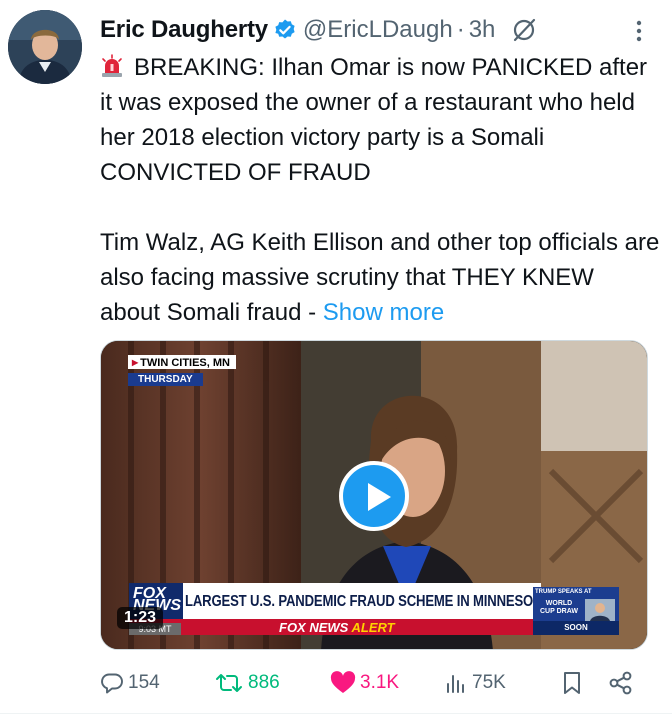 The width and height of the screenshot is (672, 716). What do you see at coordinates (620, 683) in the screenshot?
I see `share-icon` at bounding box center [620, 683].